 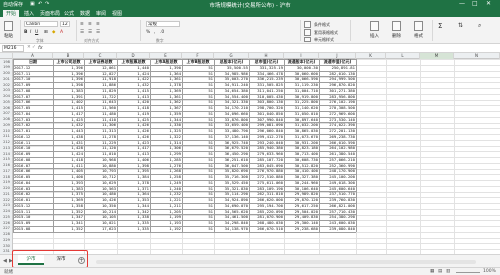 What do you see at coordinates (440, 26) in the screenshot?
I see `autosum-icon: Σ` at bounding box center [440, 26].